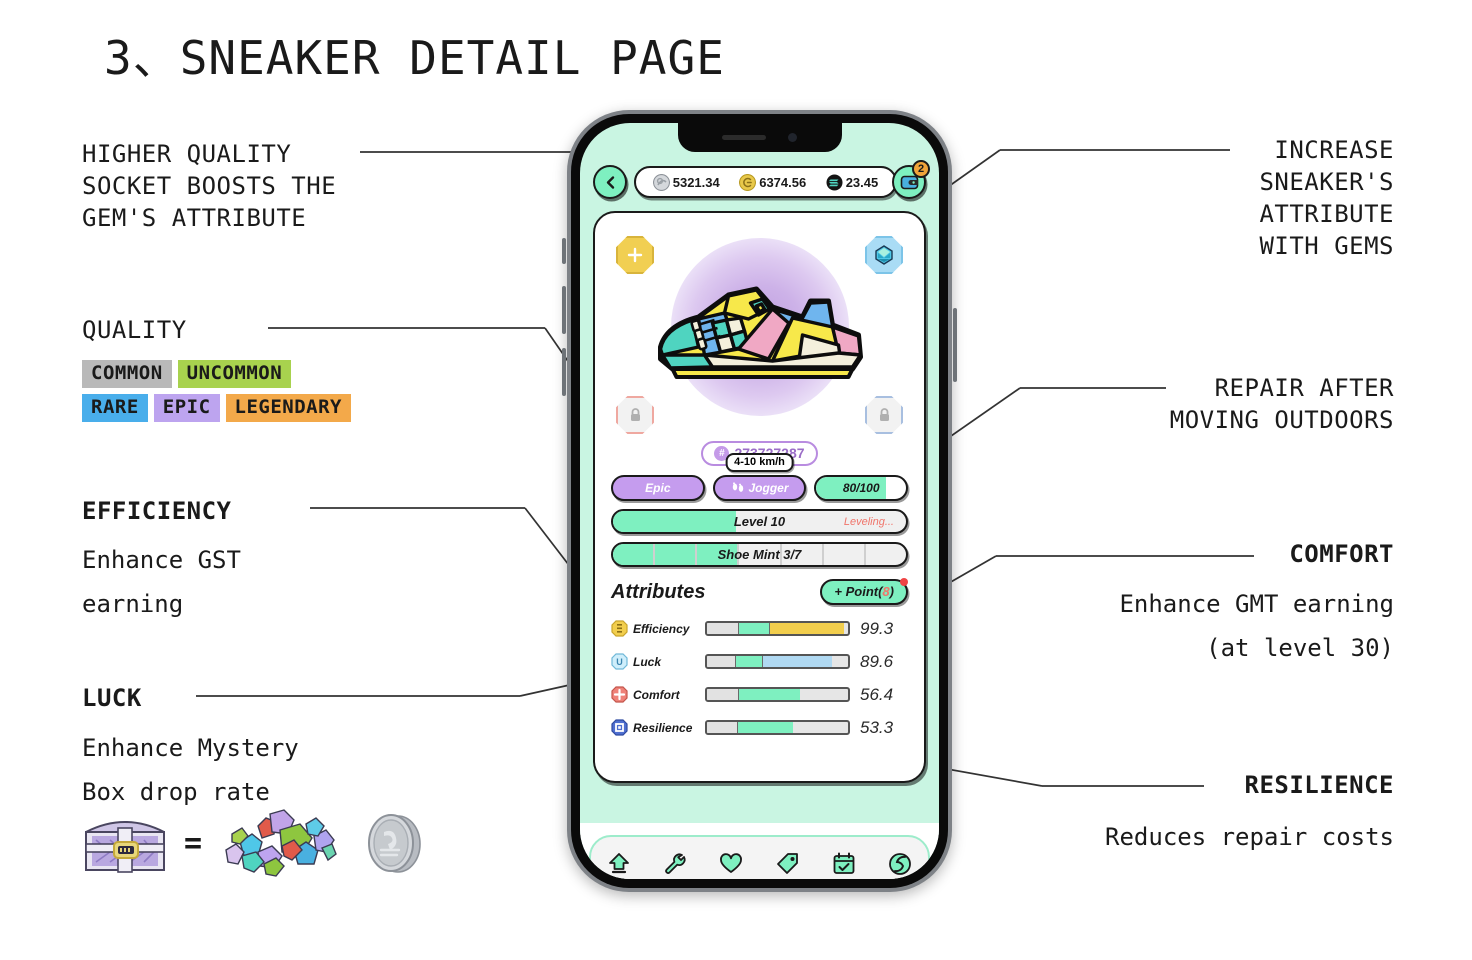 The width and height of the screenshot is (1472, 960). I want to click on wrench-icon, so click(675, 863).